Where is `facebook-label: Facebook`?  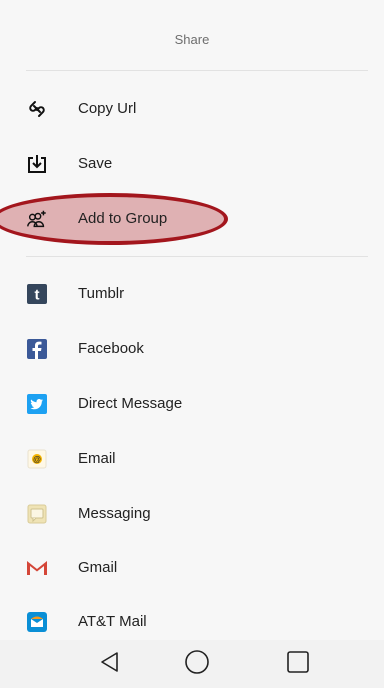
facebook-label: Facebook is located at coordinates (111, 348).